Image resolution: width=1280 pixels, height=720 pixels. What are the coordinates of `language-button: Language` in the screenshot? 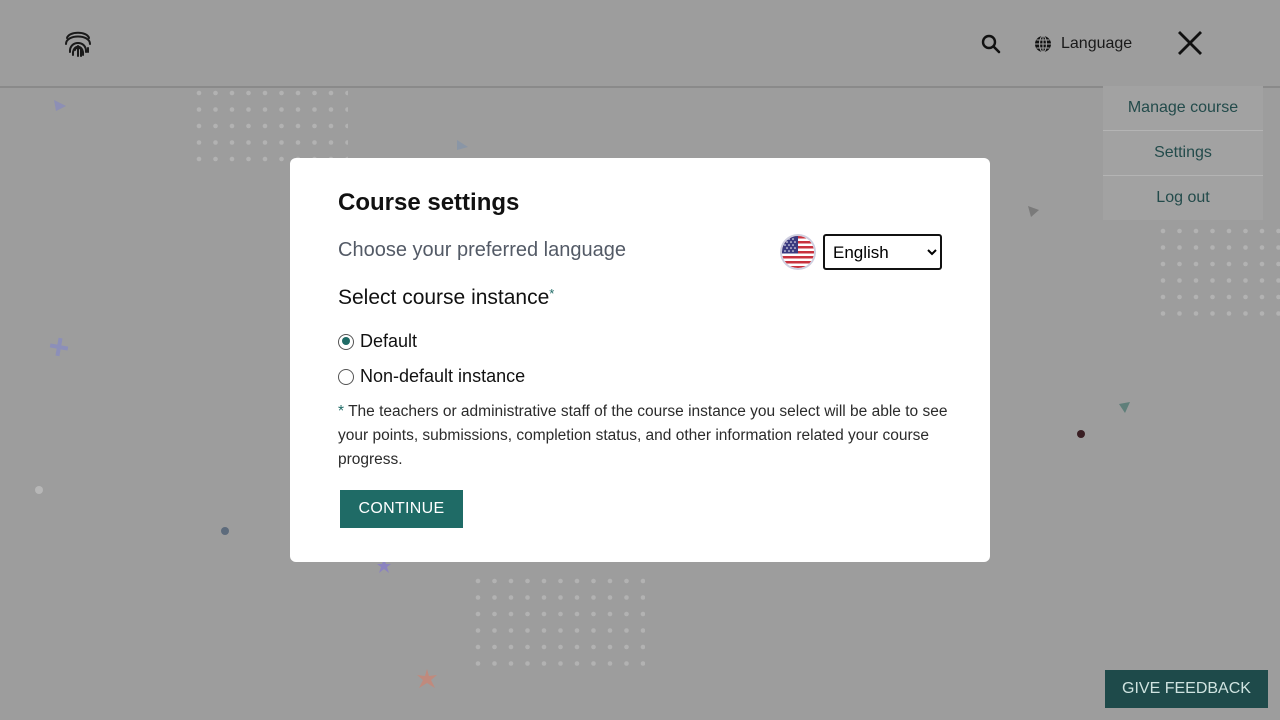 It's located at (1083, 44).